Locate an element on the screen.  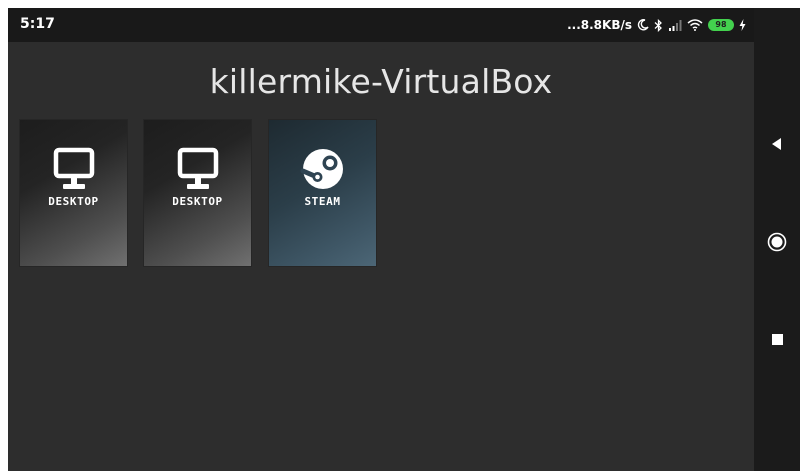
recents-button is located at coordinates (777, 339).